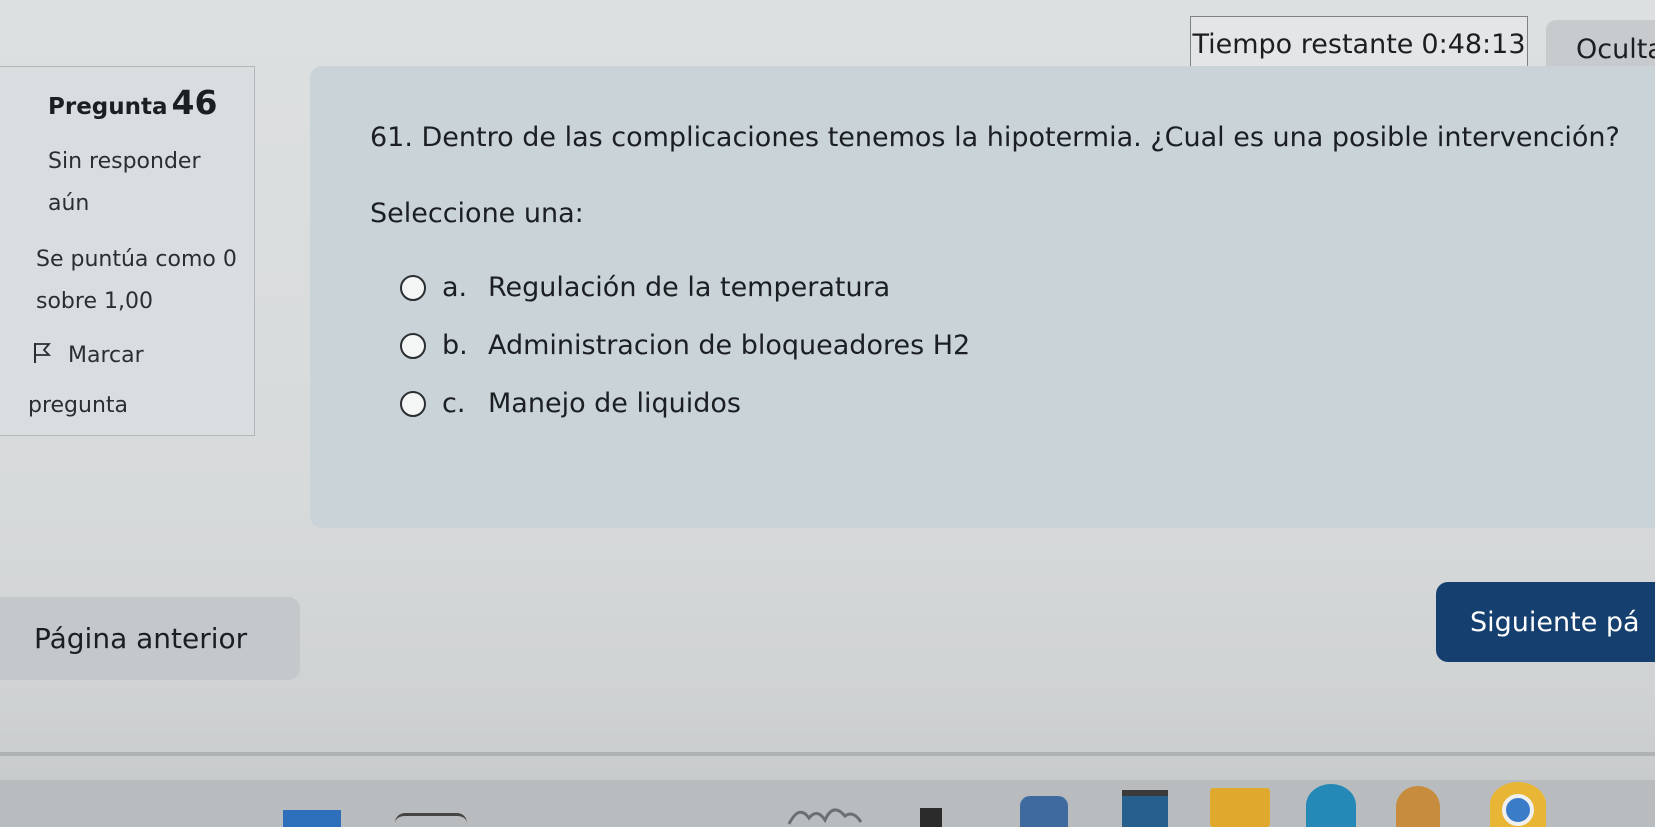 The image size is (1655, 827). Describe the element at coordinates (1518, 804) in the screenshot. I see `chrome-icon` at that location.